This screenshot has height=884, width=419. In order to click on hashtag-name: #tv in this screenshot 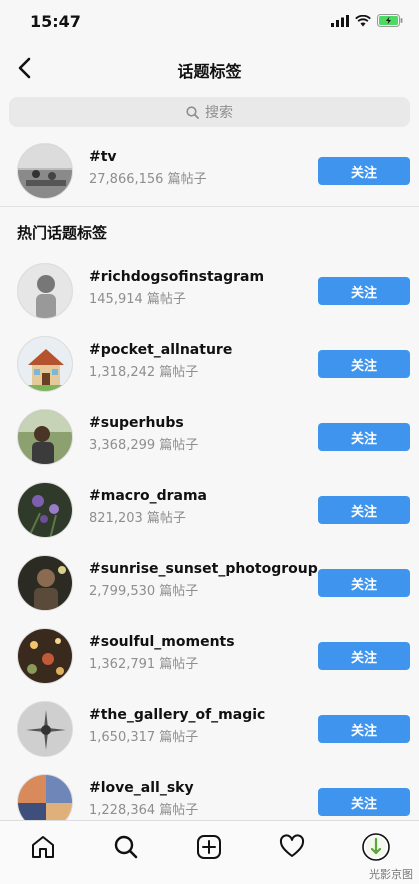, I will do `click(103, 157)`.